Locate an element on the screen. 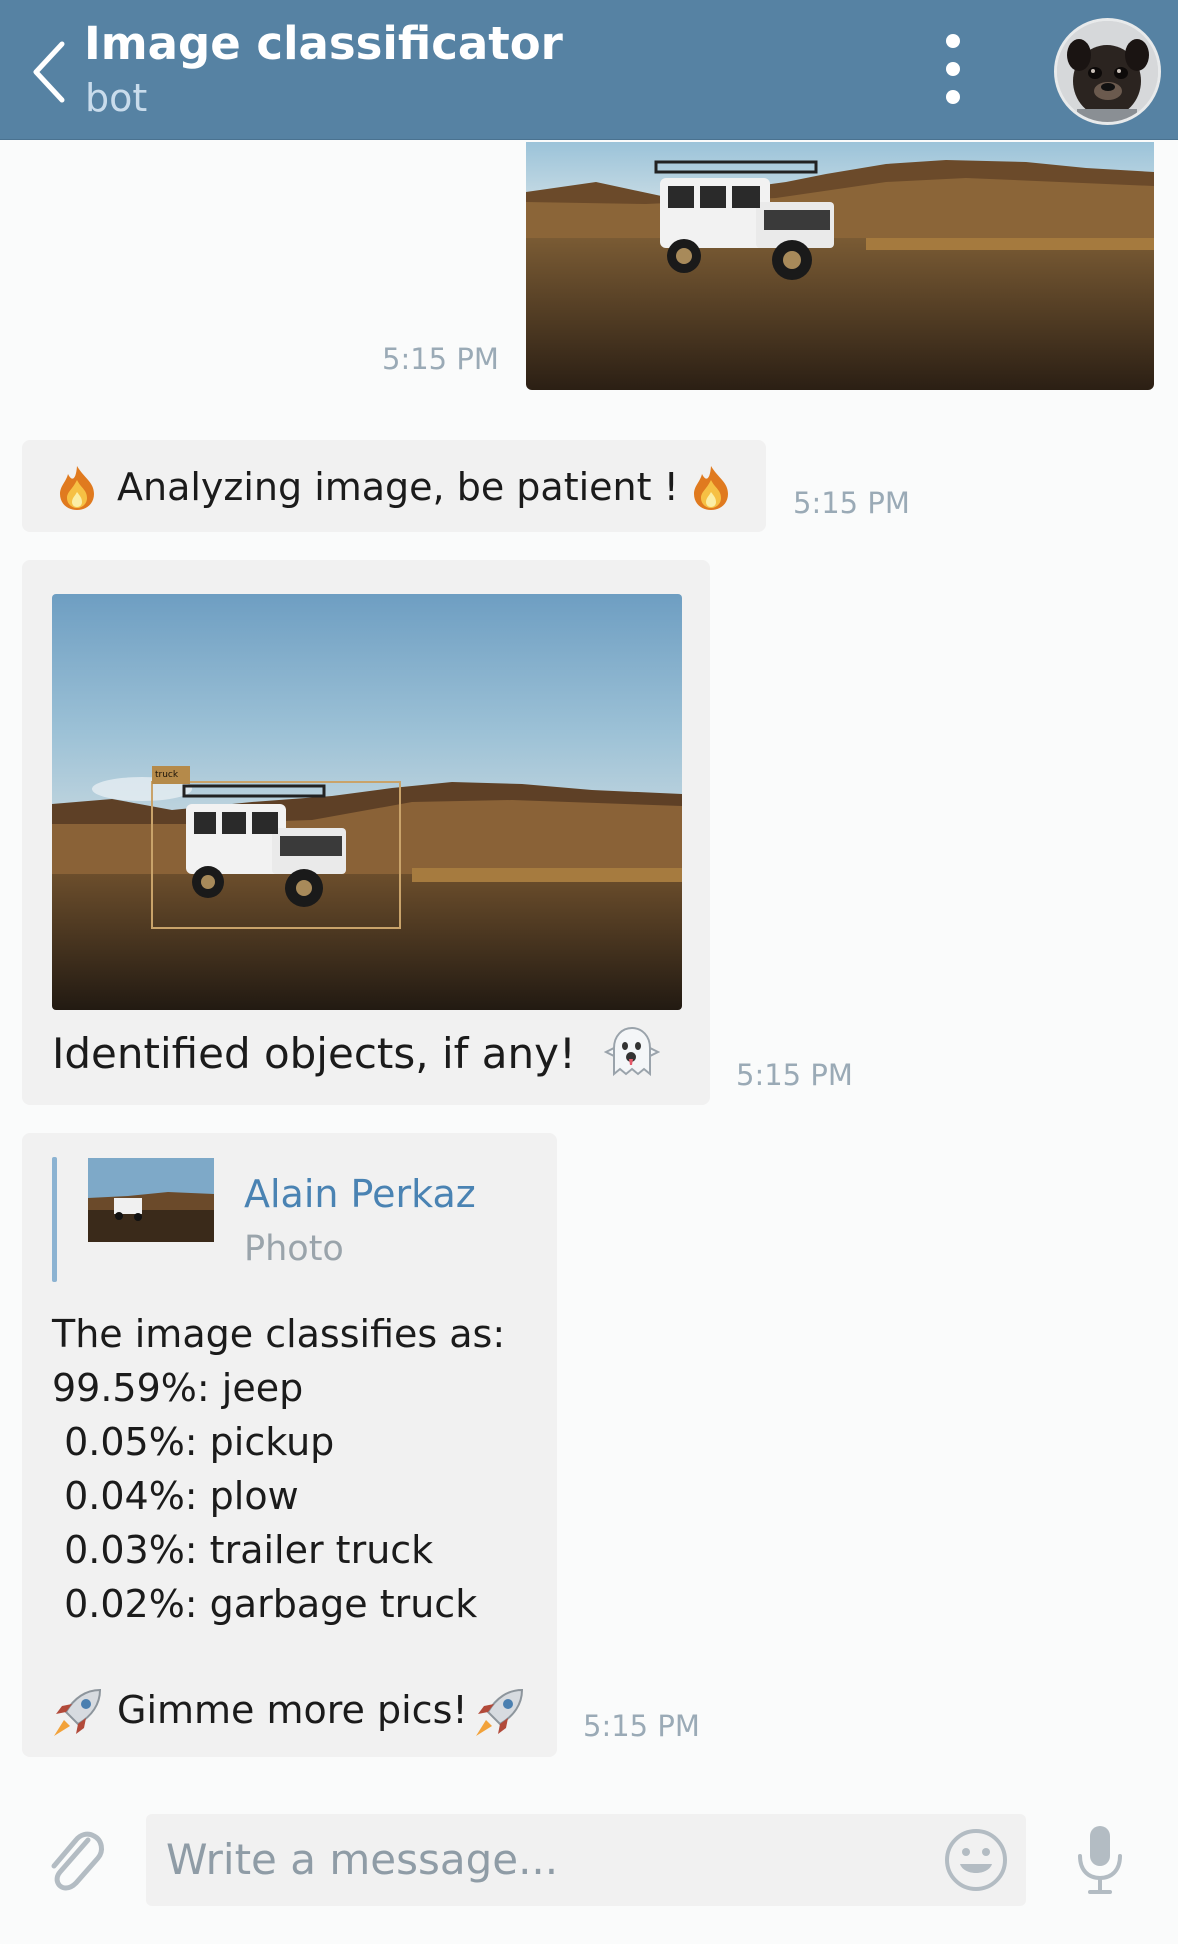  classification-line: 0.03%: trailer truck is located at coordinates (243, 1550).